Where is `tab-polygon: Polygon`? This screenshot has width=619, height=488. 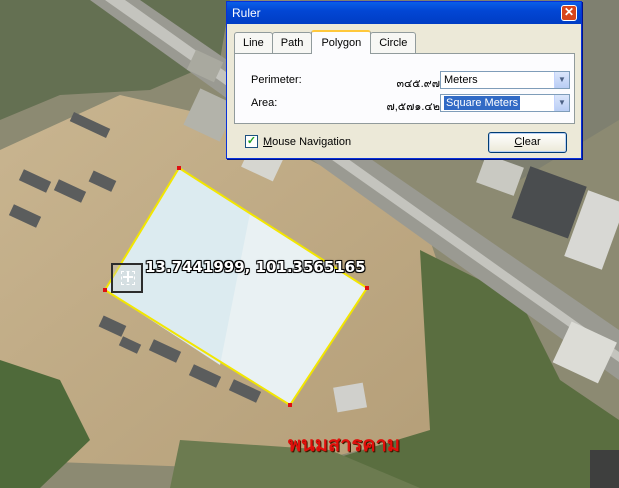
tab-polygon: Polygon is located at coordinates (341, 42).